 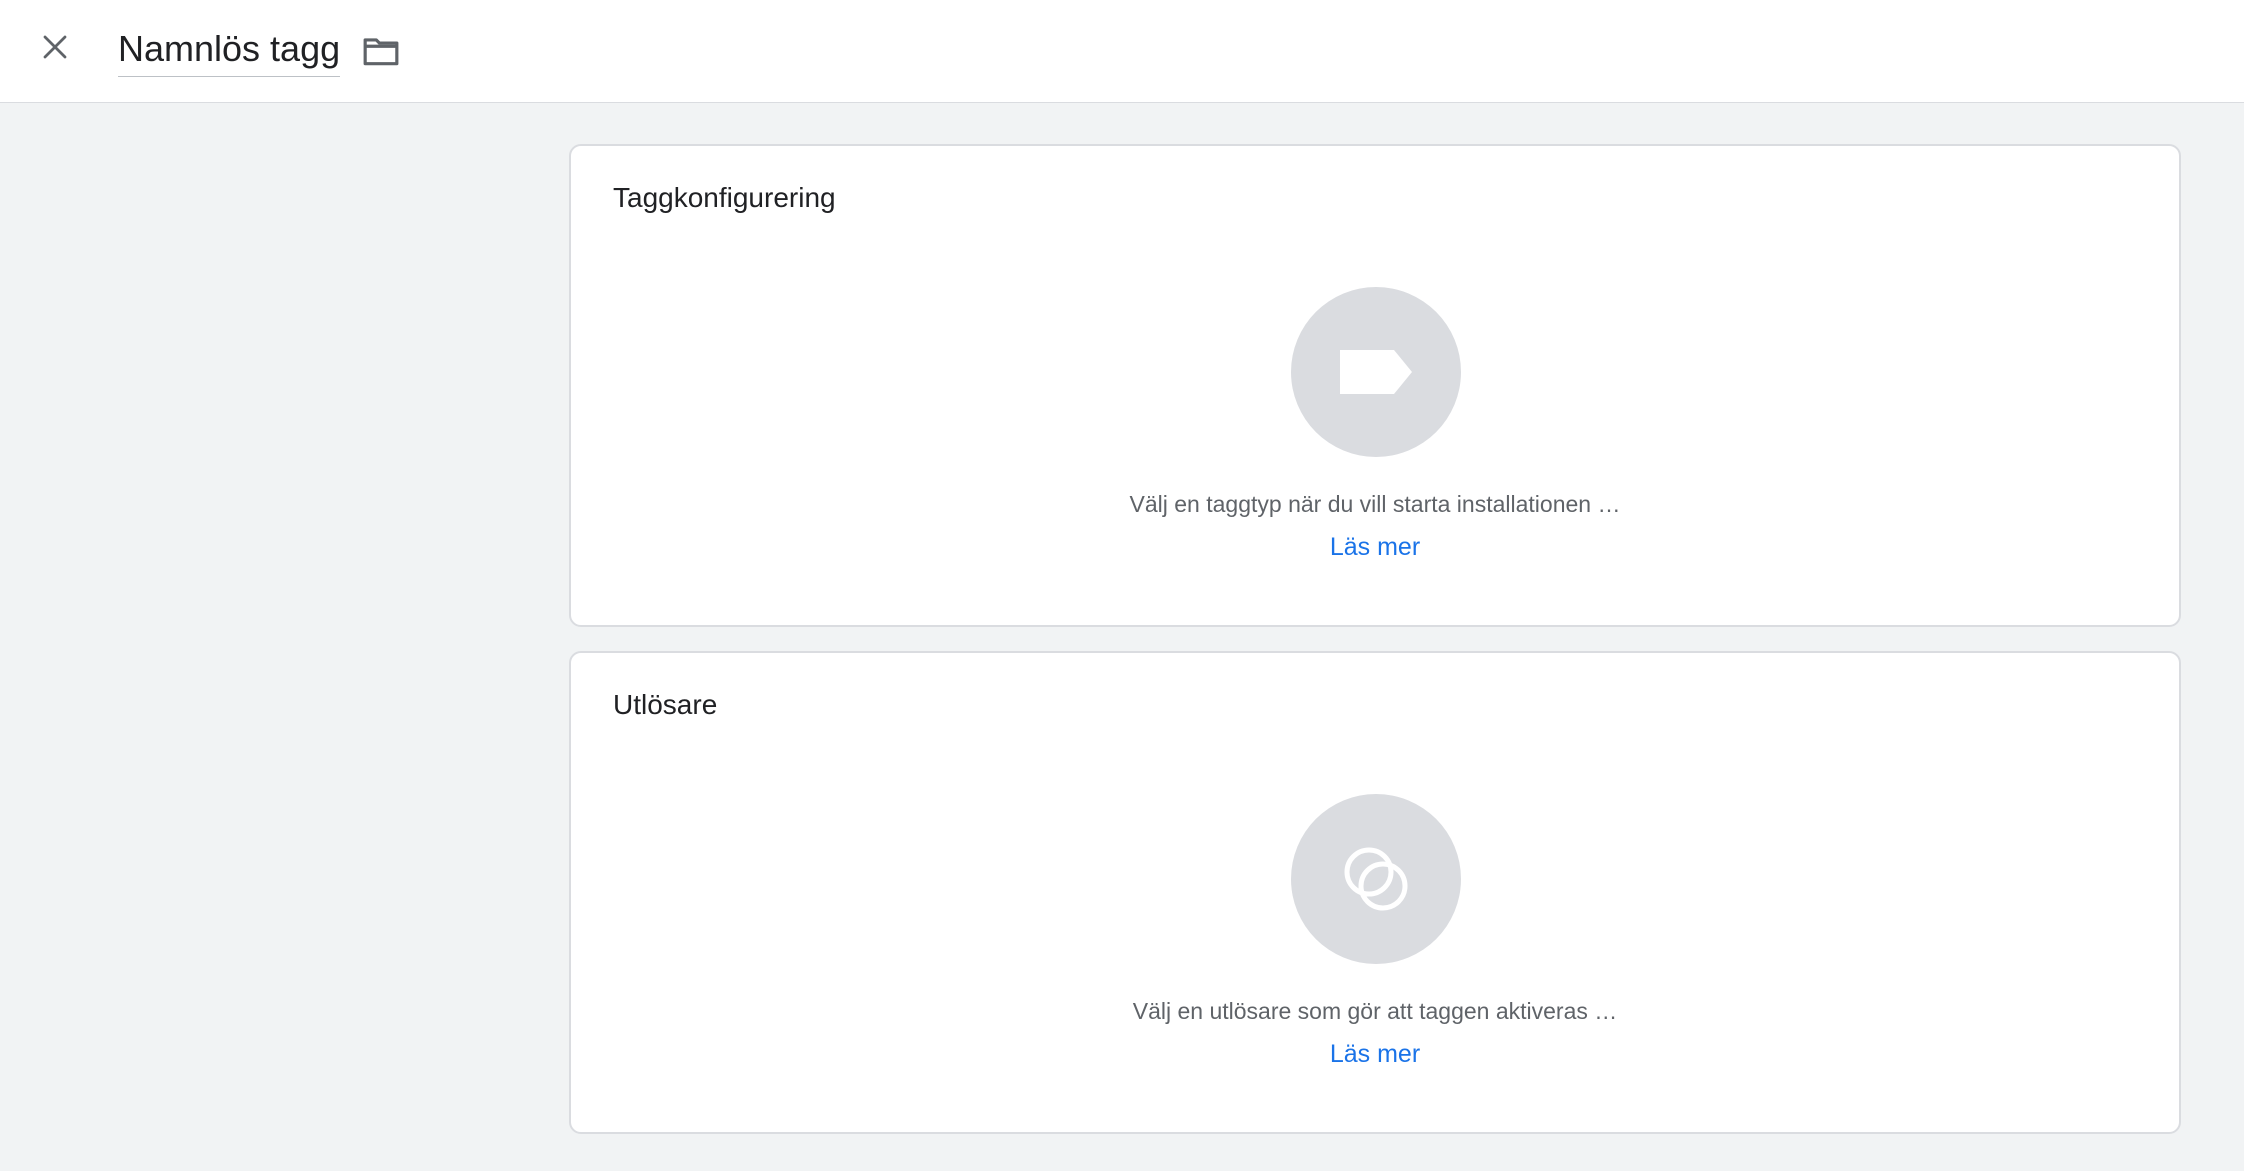 I want to click on close-button, so click(x=55, y=47).